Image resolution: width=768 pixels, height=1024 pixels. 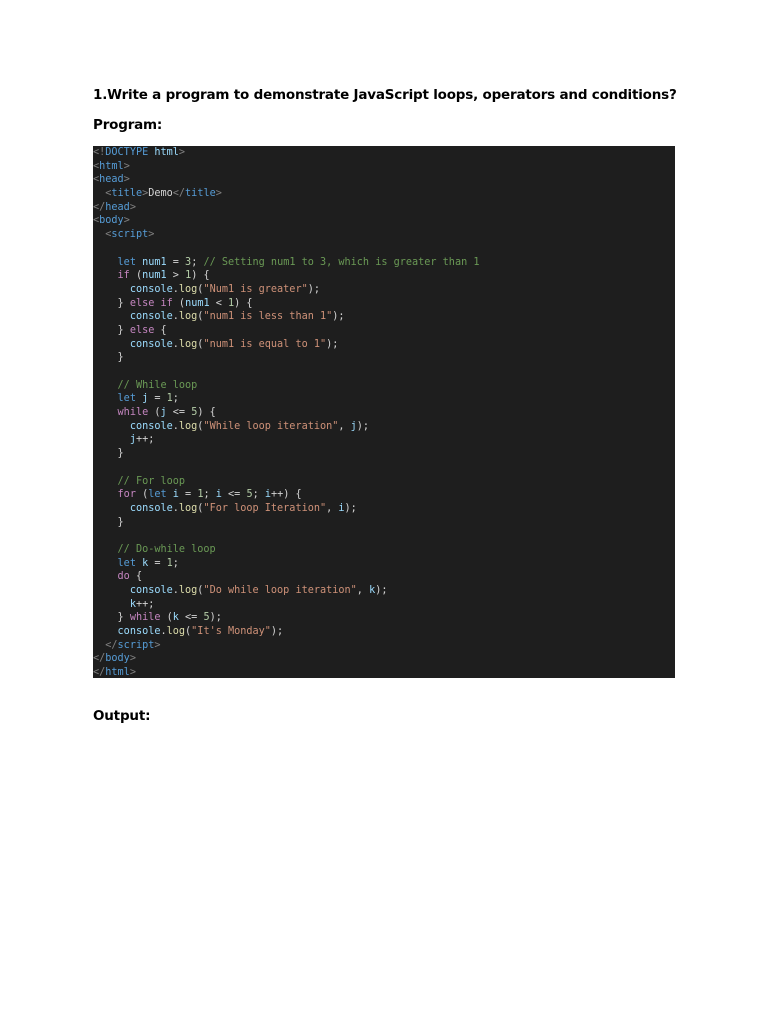 I want to click on code-token: head, so click(x=111, y=180).